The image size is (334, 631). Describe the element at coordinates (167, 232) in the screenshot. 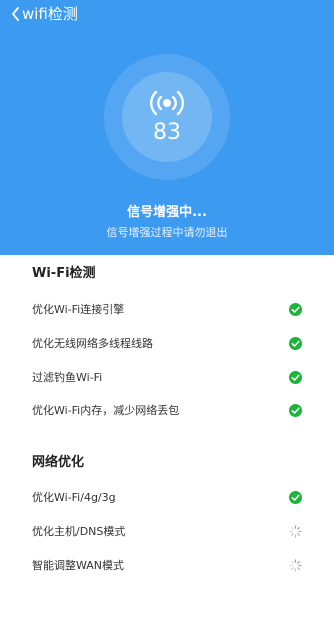

I see `status-subtitle: 信号增强过程中请勿退出` at that location.